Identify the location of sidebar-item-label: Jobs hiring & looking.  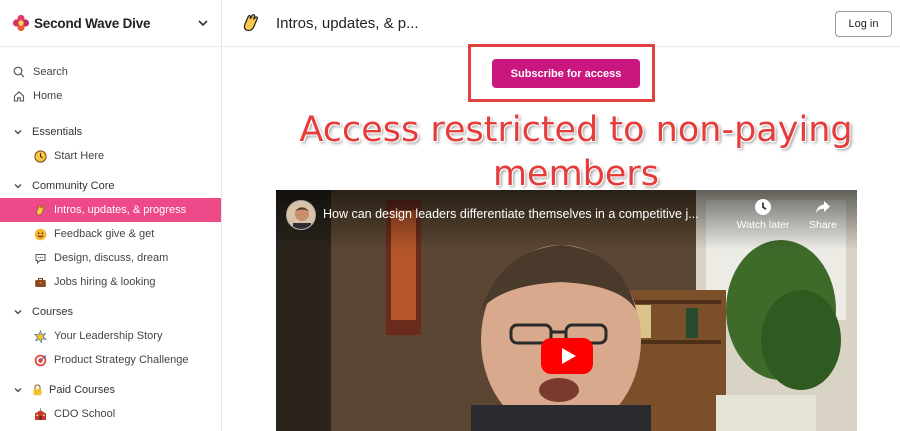
(105, 282).